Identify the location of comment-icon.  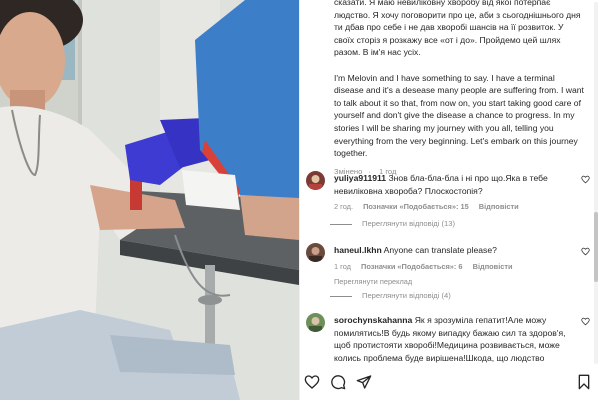
(338, 382).